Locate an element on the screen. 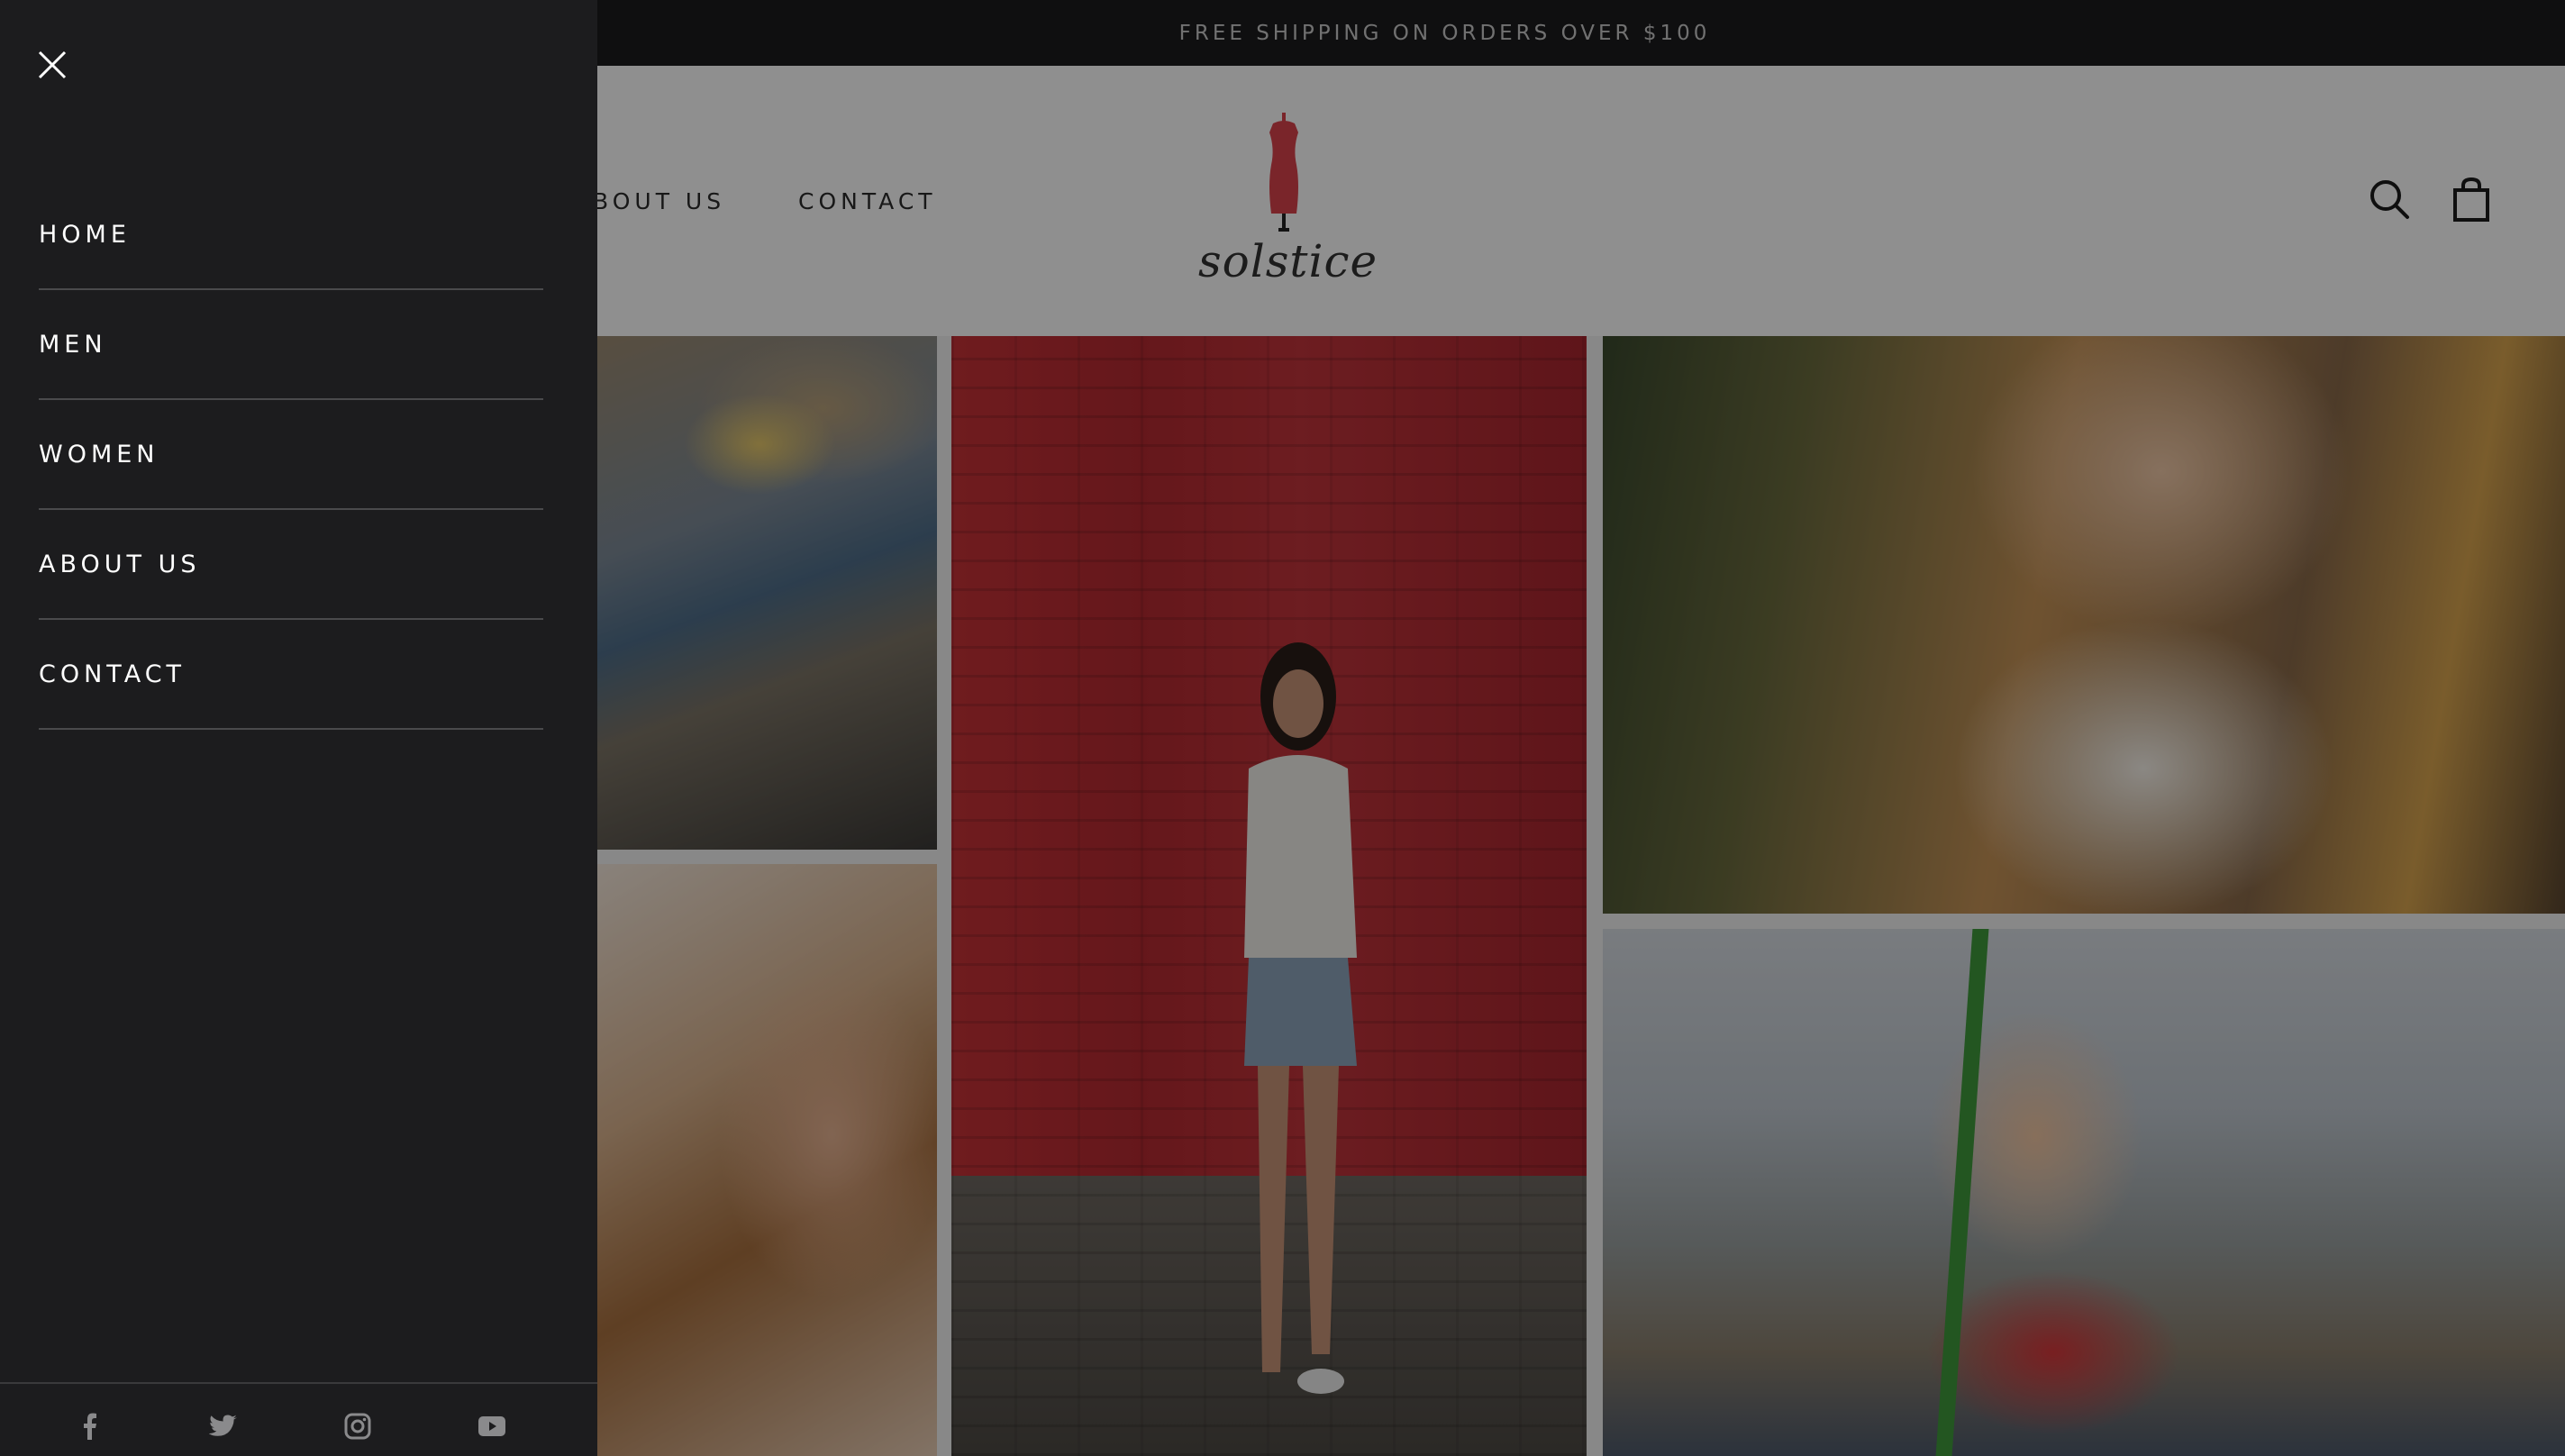 This screenshot has width=2565, height=1456. twitter-icon is located at coordinates (223, 1427).